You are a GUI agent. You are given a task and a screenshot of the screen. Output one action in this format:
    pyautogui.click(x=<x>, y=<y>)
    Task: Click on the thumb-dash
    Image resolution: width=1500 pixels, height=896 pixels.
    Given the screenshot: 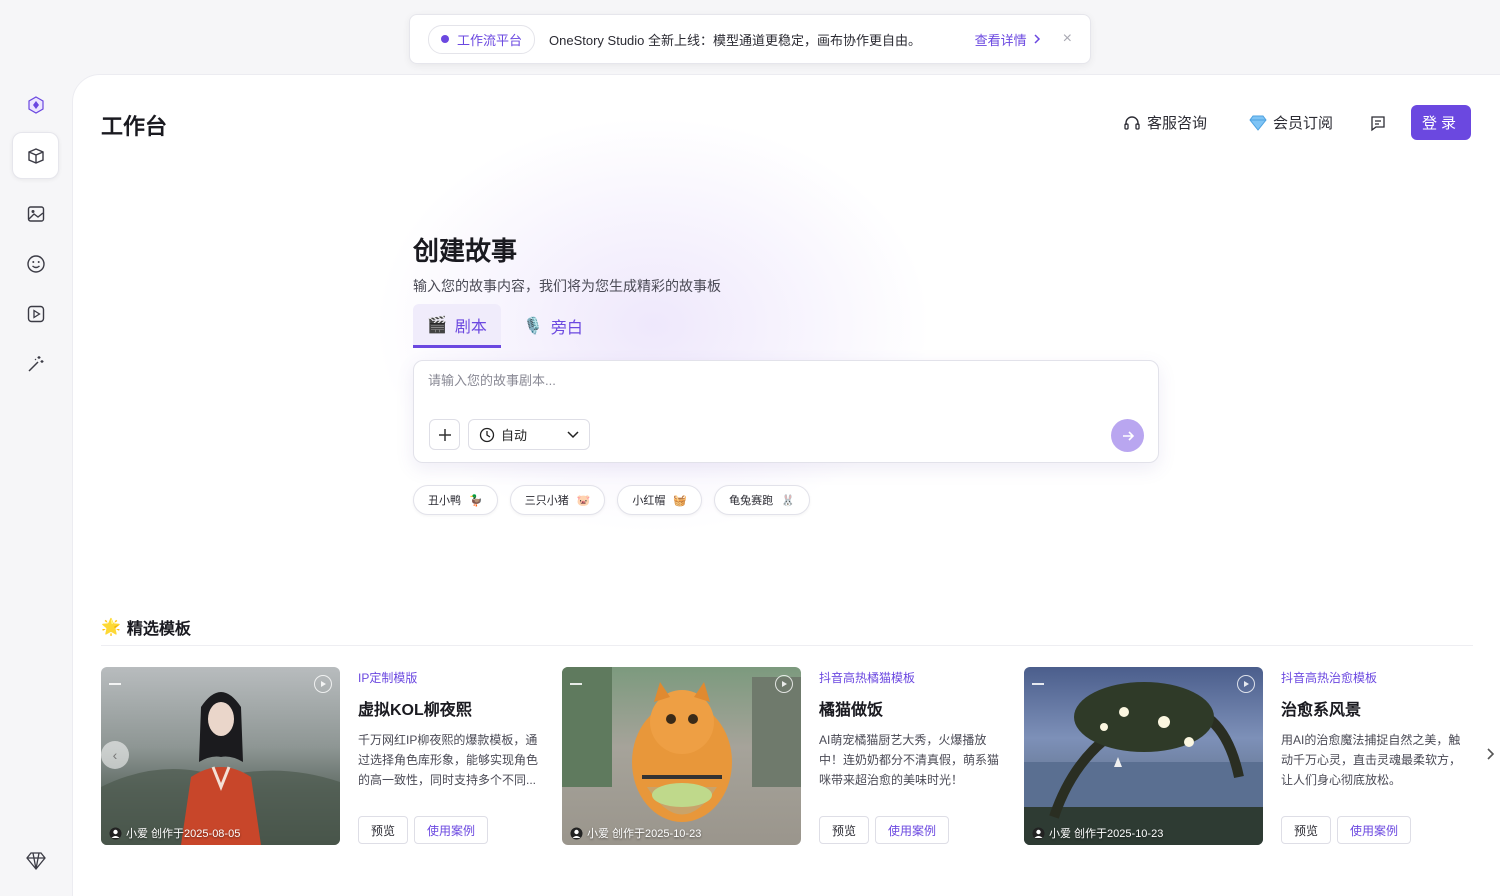 What is the action you would take?
    pyautogui.click(x=1038, y=684)
    